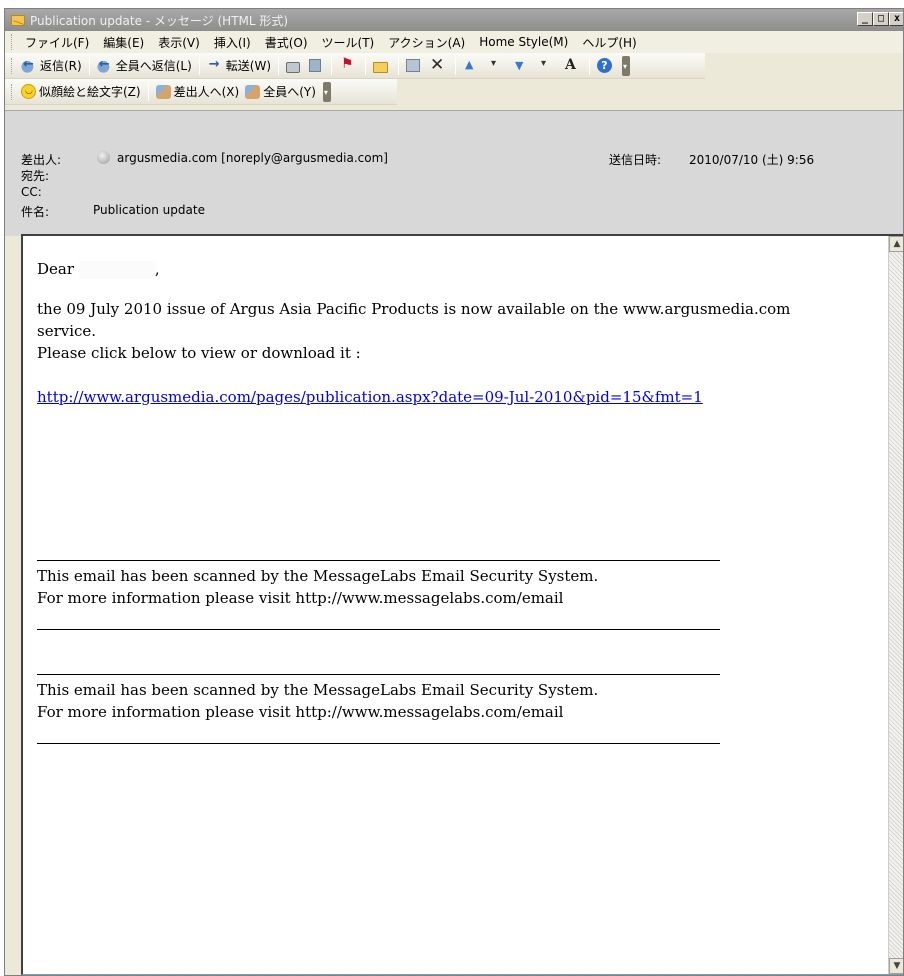 This screenshot has height=976, width=904. What do you see at coordinates (248, 66) in the screenshot?
I see `forward-label: 転送(W)` at bounding box center [248, 66].